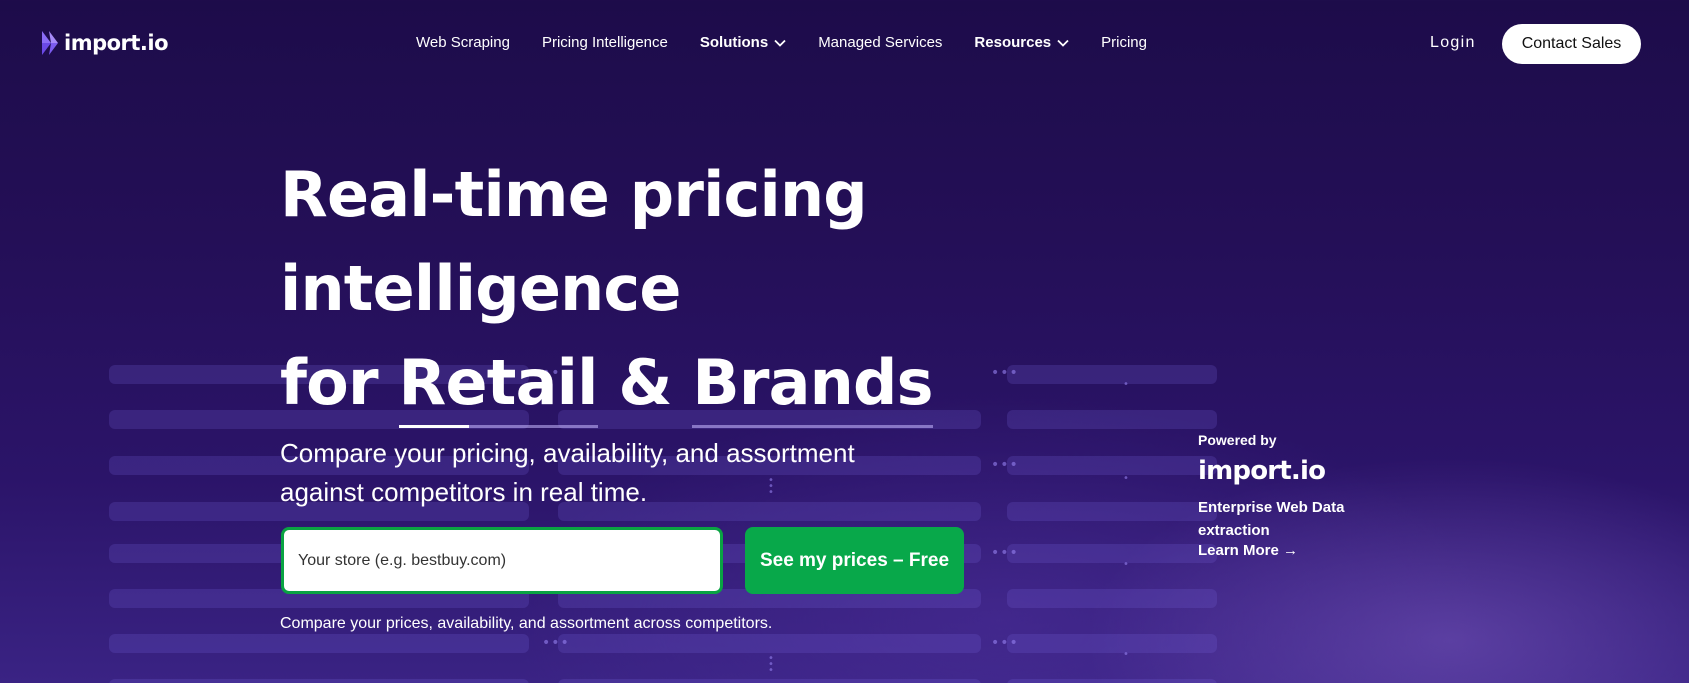 The height and width of the screenshot is (683, 1689). I want to click on learn-more-link: Learn More →, so click(1298, 550).